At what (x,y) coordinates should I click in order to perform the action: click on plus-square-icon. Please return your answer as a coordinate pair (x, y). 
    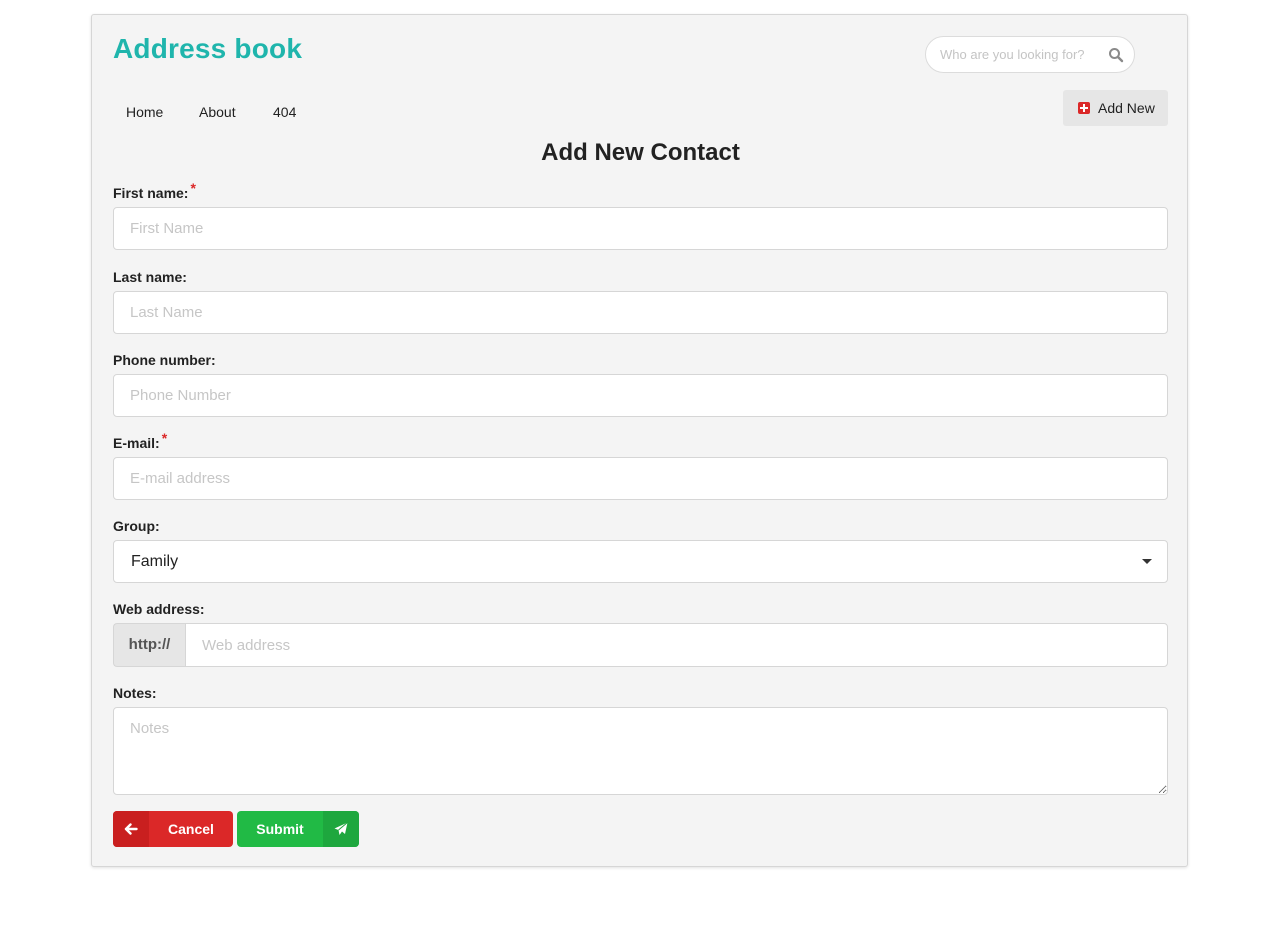
    Looking at the image, I should click on (1084, 108).